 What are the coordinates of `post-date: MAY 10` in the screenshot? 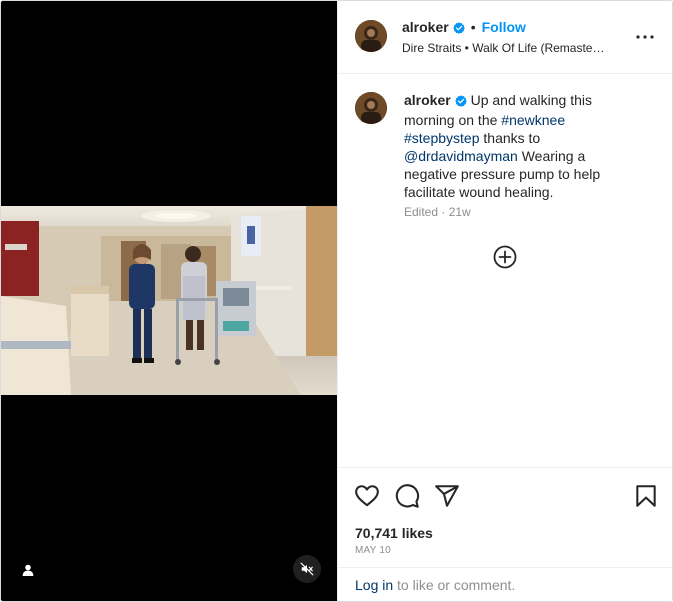 It's located at (373, 550).